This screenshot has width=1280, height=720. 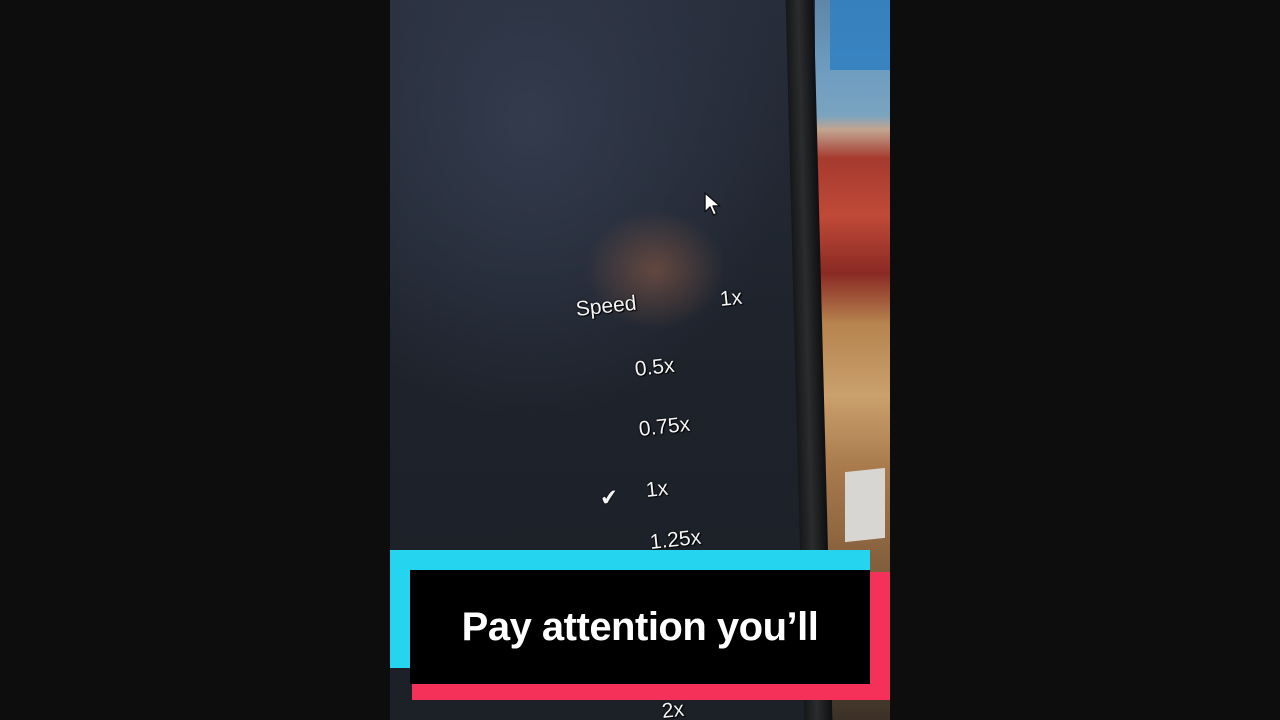 What do you see at coordinates (673, 709) in the screenshot?
I see `speed-option-2x: 2x` at bounding box center [673, 709].